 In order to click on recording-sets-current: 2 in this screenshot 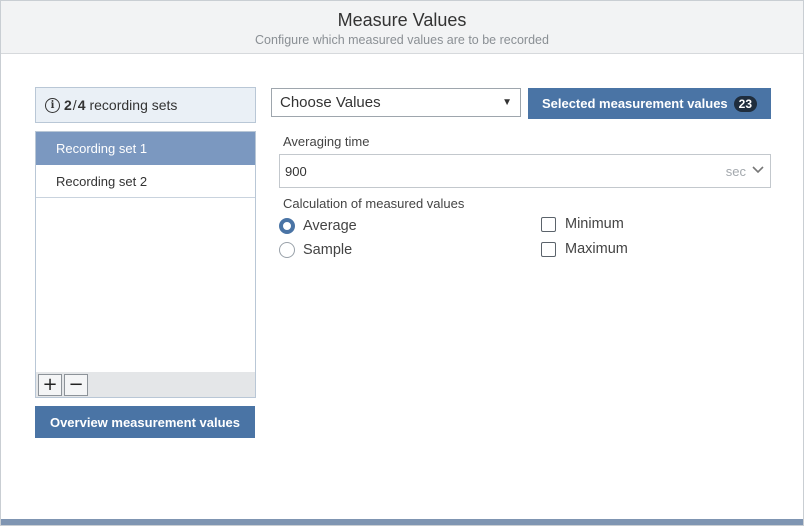, I will do `click(68, 105)`.